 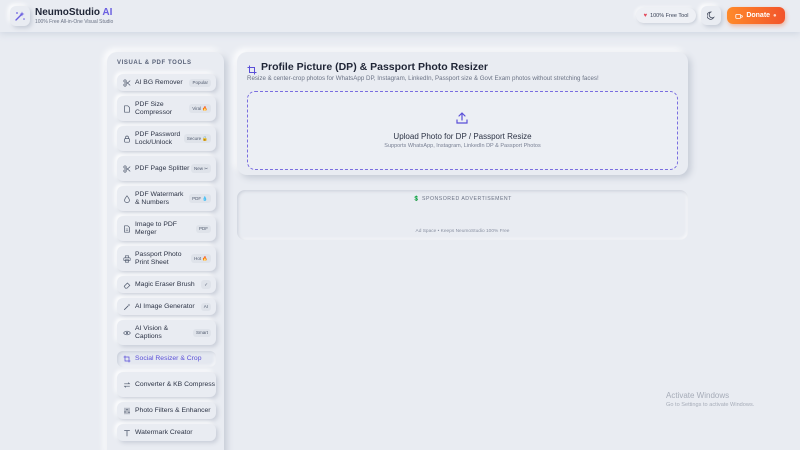 I want to click on sidebar-item-pdf-page-splitter: PDF Page Splitter New ✂, so click(x=166, y=168).